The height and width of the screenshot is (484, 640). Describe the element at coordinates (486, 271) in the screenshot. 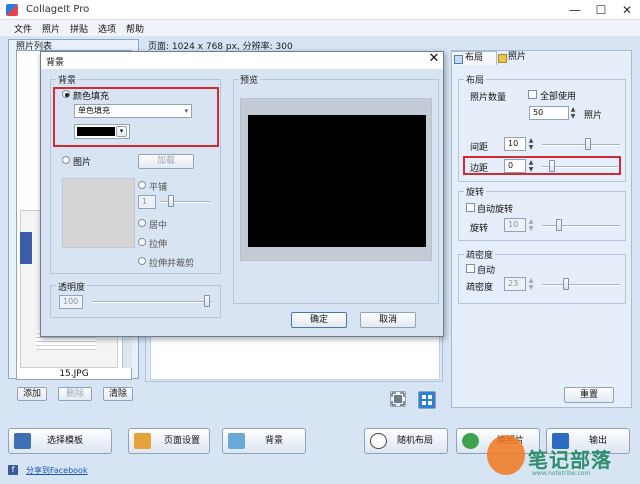

I see `auto-density-label: 自动` at that location.